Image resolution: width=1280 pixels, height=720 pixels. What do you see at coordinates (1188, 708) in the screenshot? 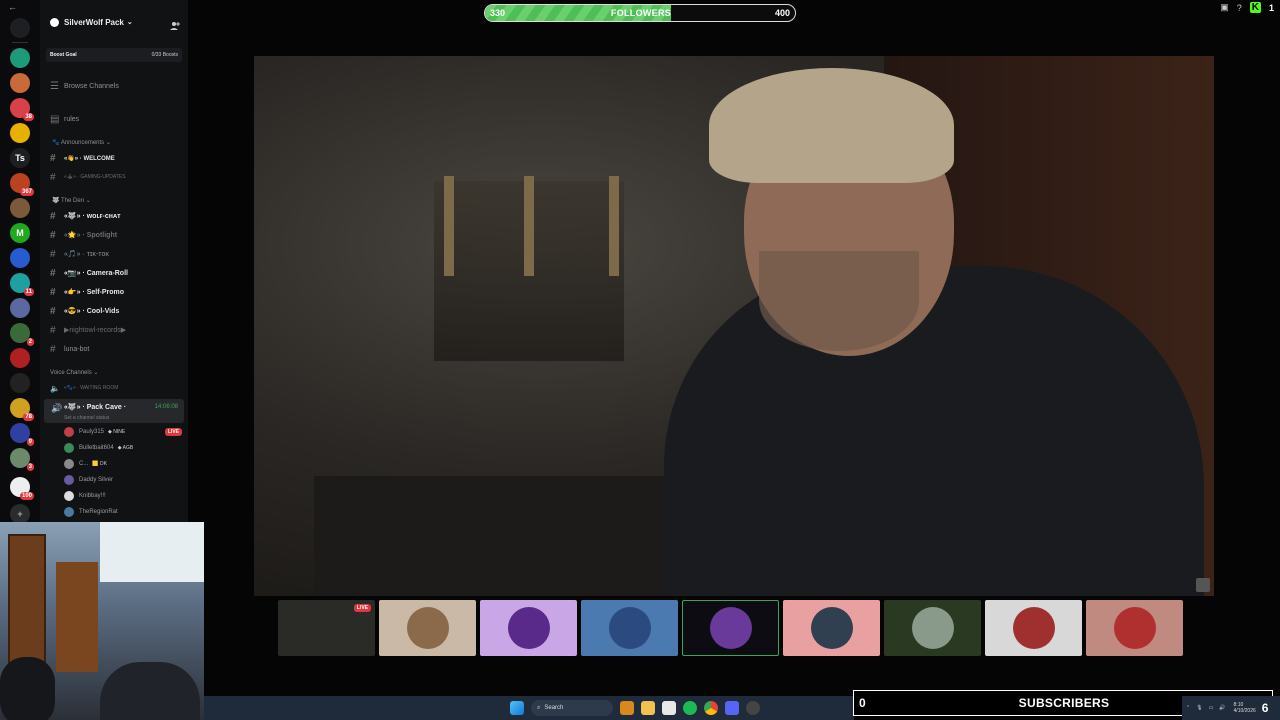
I see `tray-chevron-icon: ⌃` at bounding box center [1188, 708].